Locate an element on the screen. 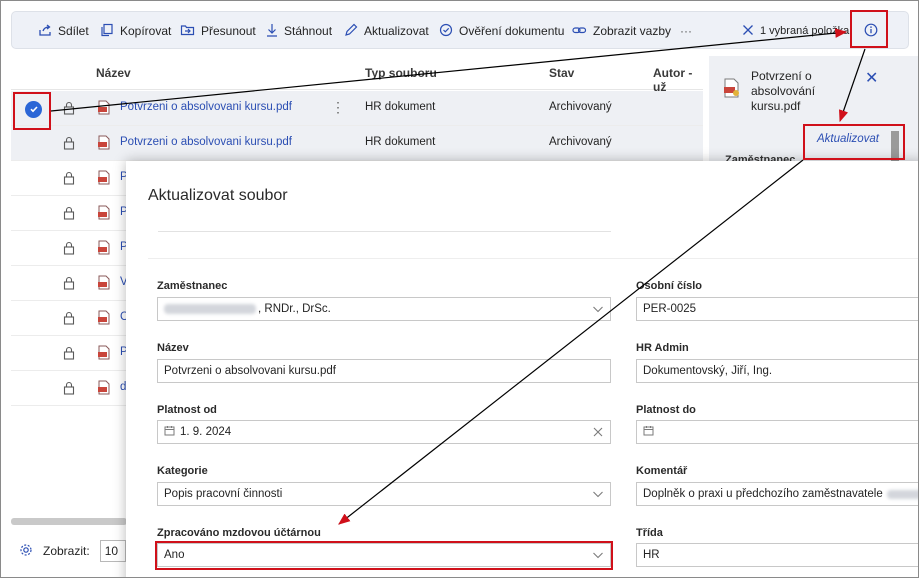 This screenshot has height=578, width=919. employee-value: , RNDr., DrSc. is located at coordinates (294, 309).